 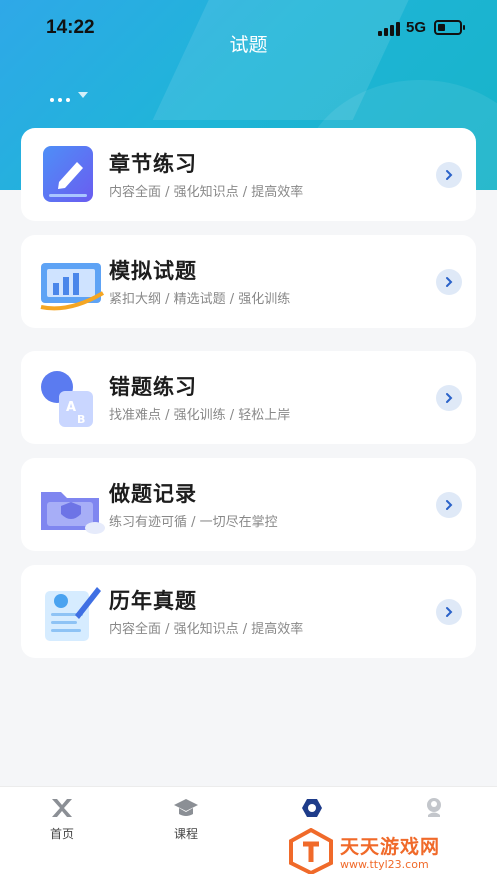 I want to click on profile-icon, so click(x=434, y=808).